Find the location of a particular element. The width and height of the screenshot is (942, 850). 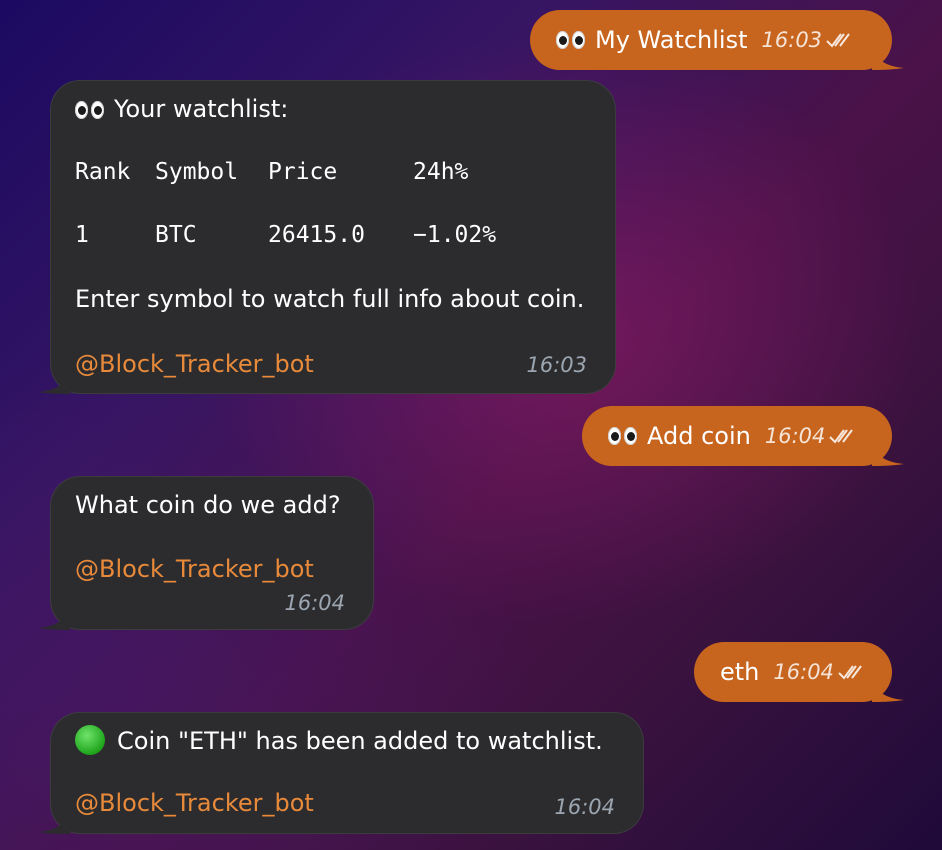

outgoing-message-eth: eth 16:04 is located at coordinates (793, 672).